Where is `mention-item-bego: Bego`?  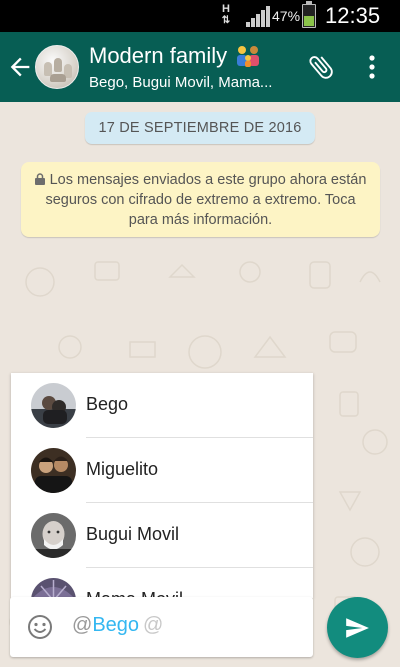
mention-item-bego: Bego is located at coordinates (162, 405).